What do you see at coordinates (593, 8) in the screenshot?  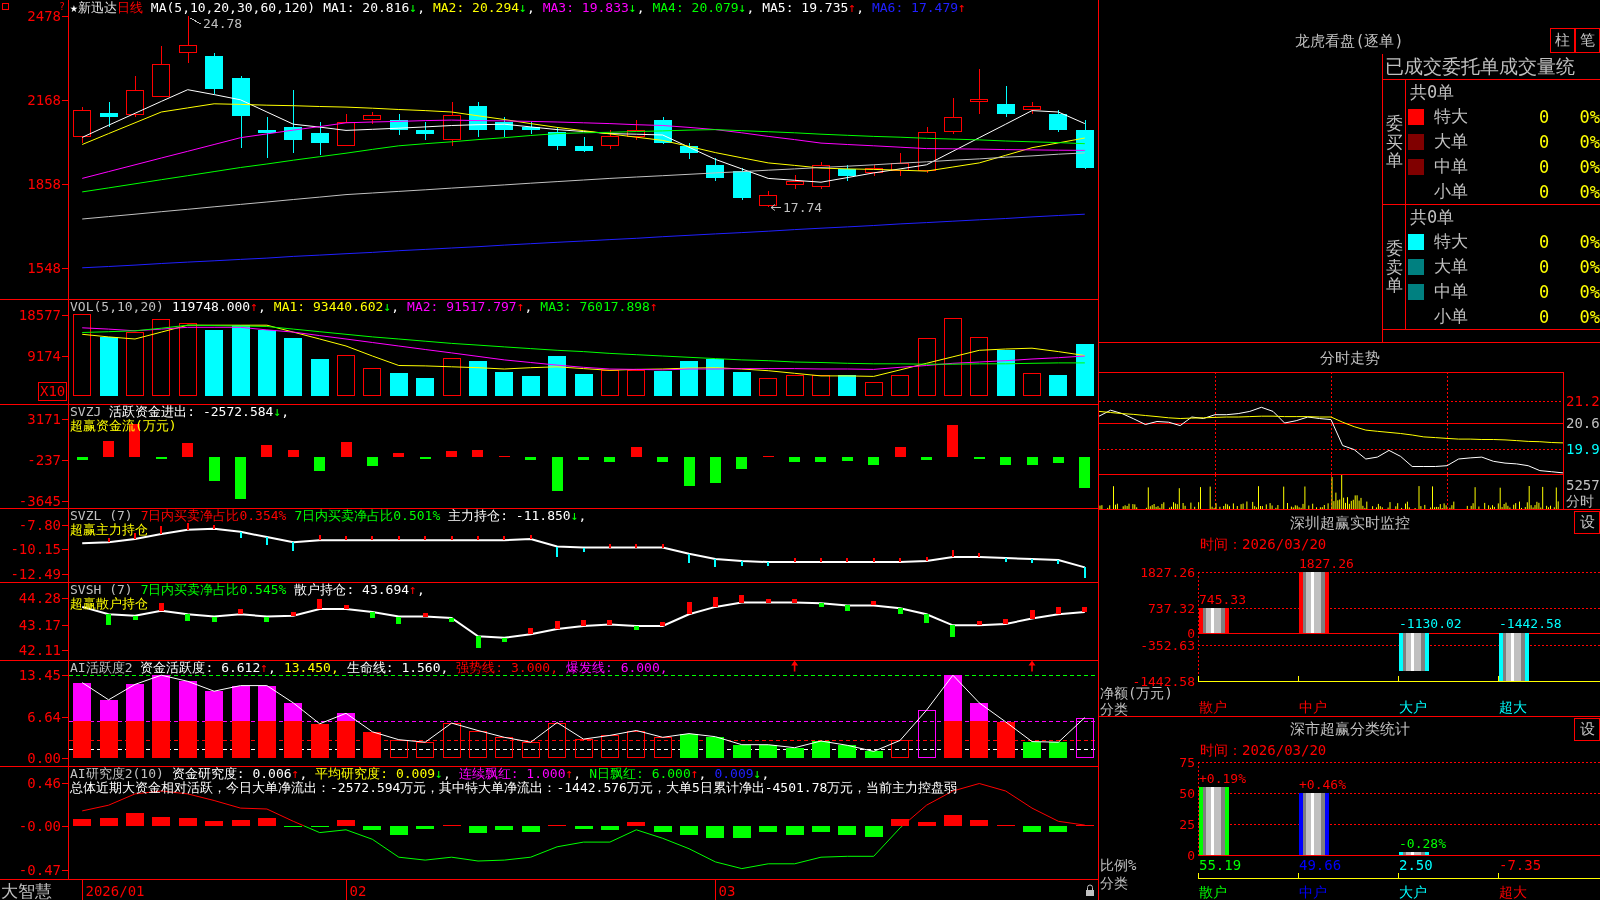 I see `indicator-label: MA3: 19.833↓,` at bounding box center [593, 8].